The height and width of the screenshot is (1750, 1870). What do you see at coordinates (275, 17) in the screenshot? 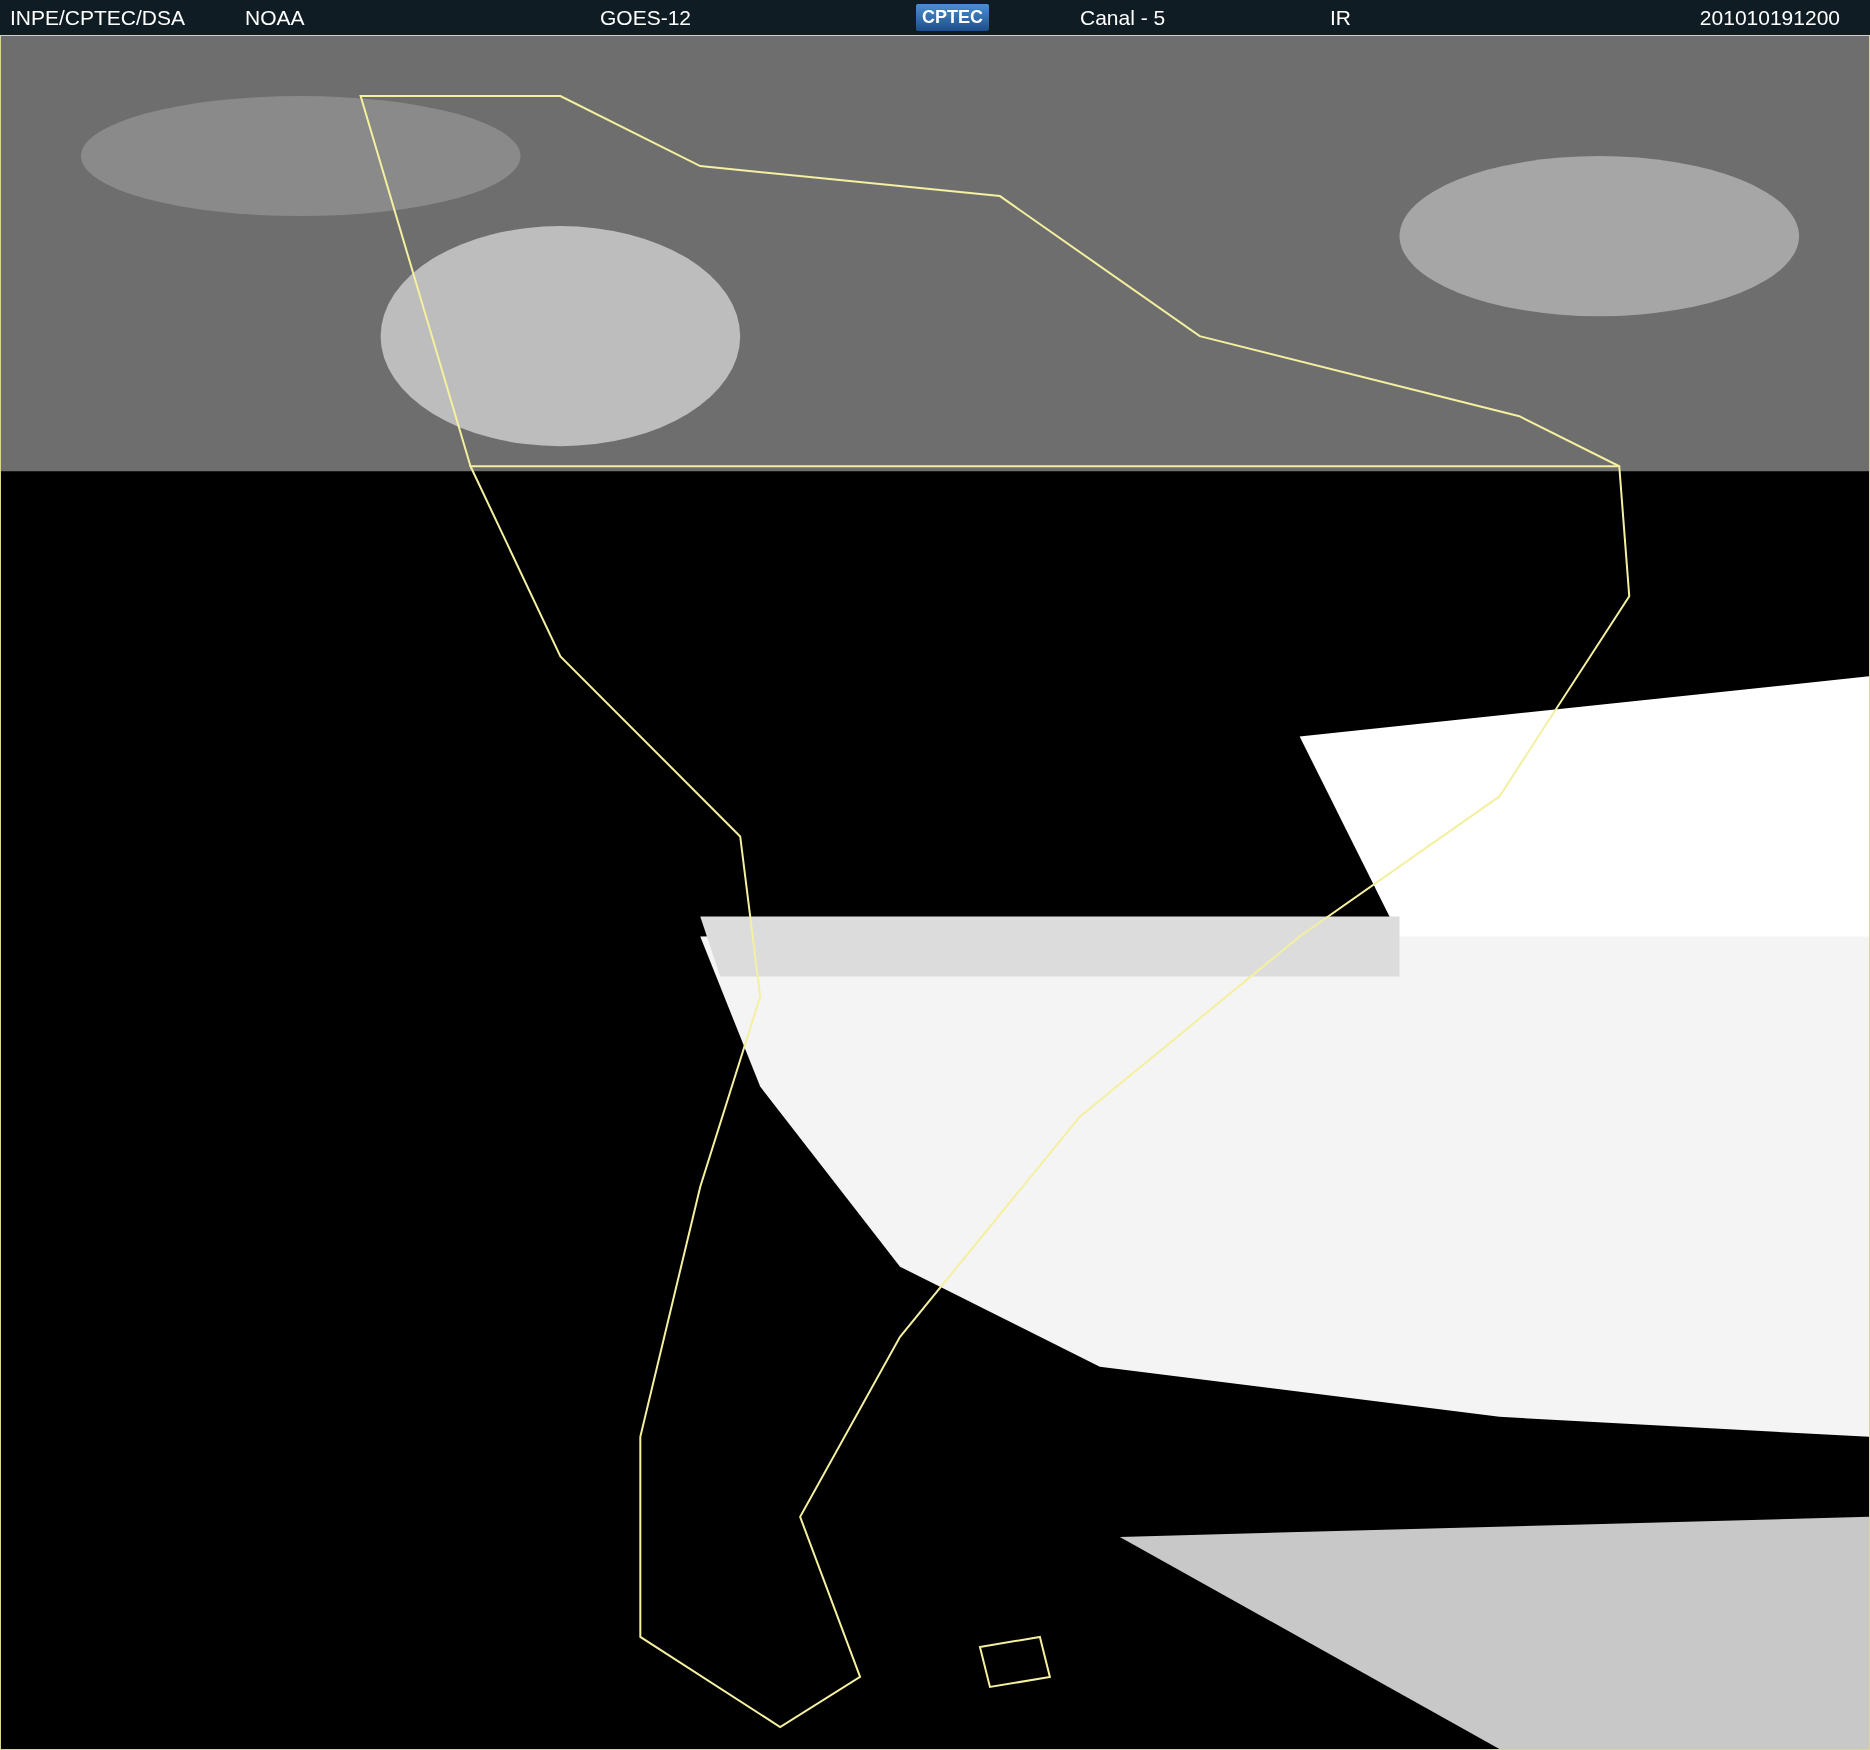
I see `header-label: NOAA` at bounding box center [275, 17].